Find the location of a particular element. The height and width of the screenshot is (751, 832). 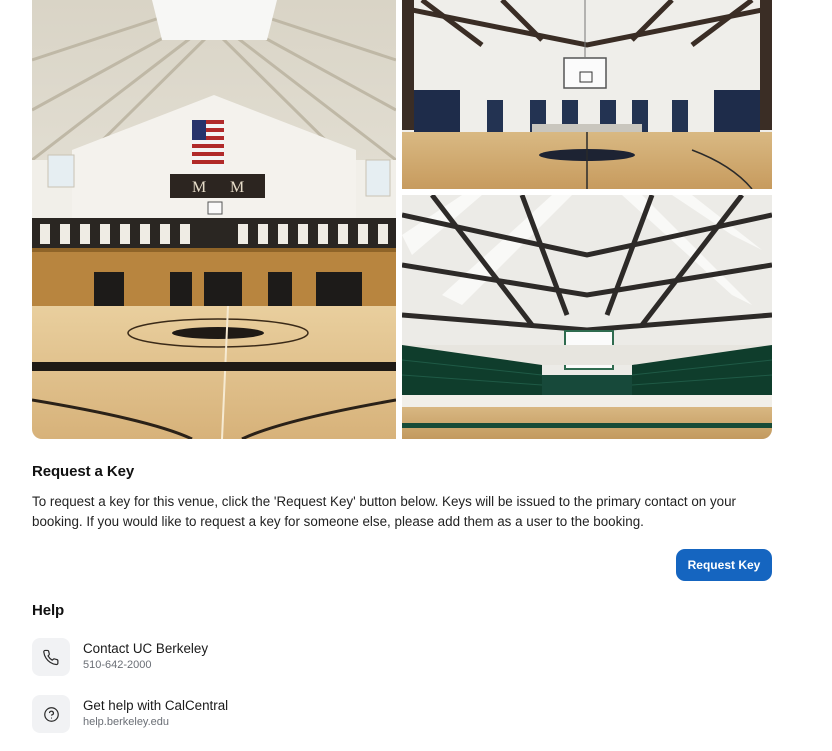

question-circle-icon is located at coordinates (51, 714).